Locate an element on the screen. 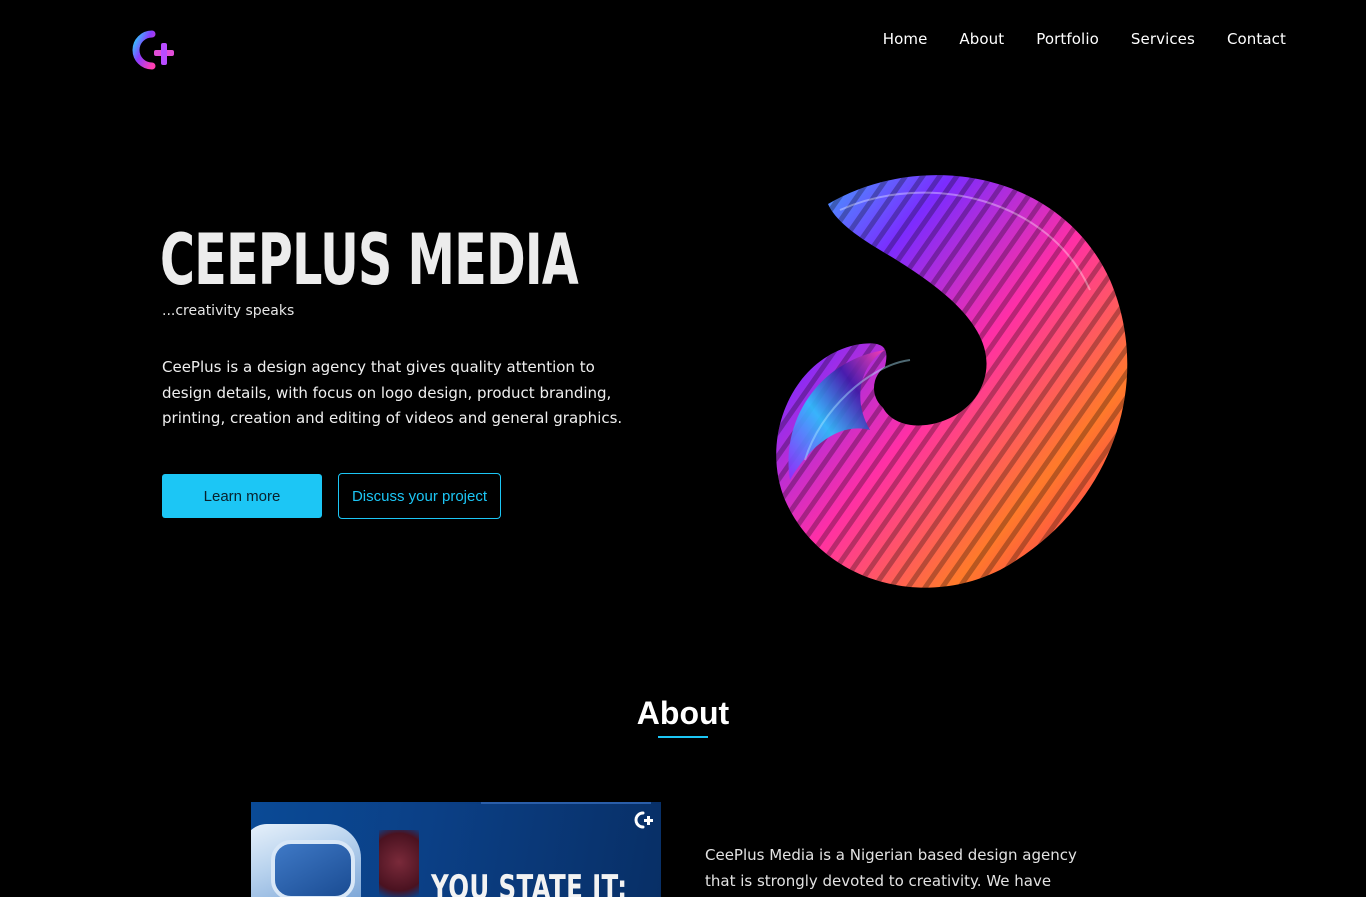 The height and width of the screenshot is (897, 1366). about-heading: About is located at coordinates (683, 713).